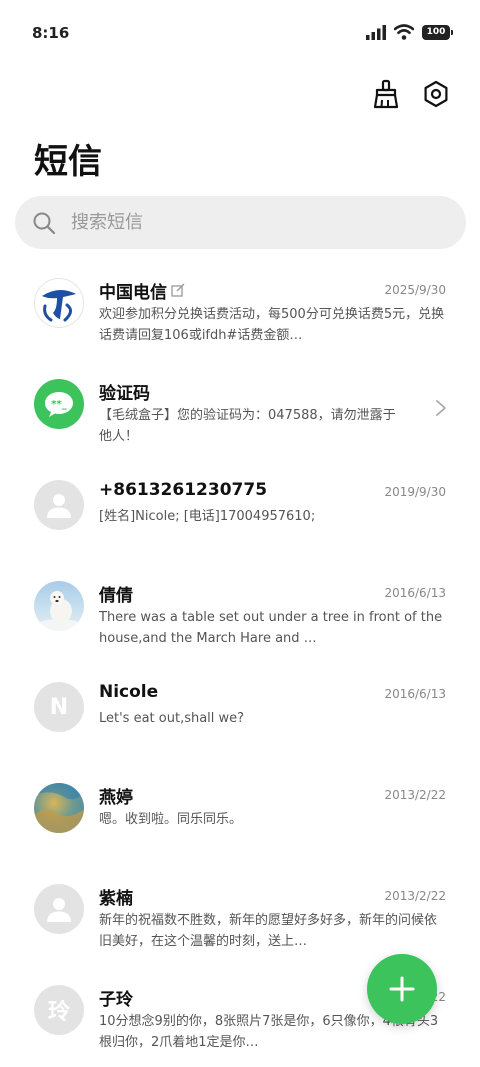  I want to click on gear-icon, so click(436, 94).